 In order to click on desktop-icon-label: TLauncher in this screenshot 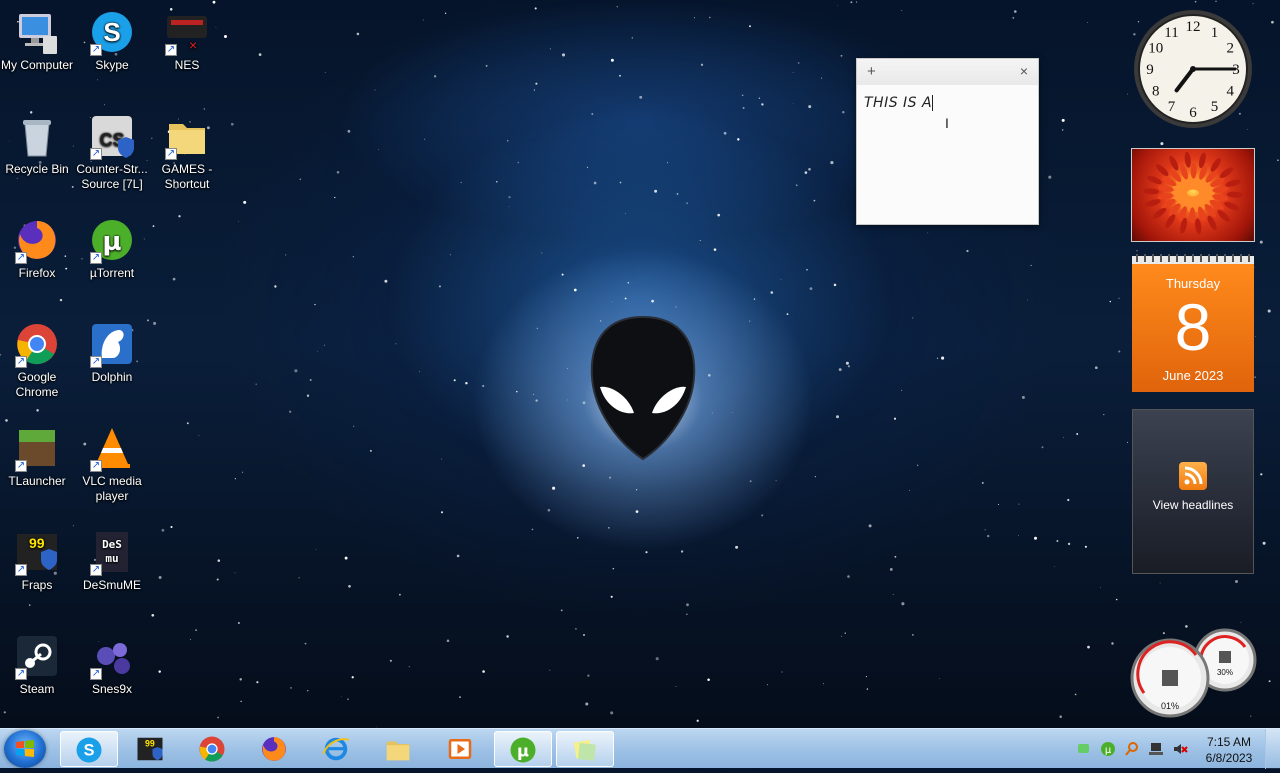, I will do `click(37, 481)`.